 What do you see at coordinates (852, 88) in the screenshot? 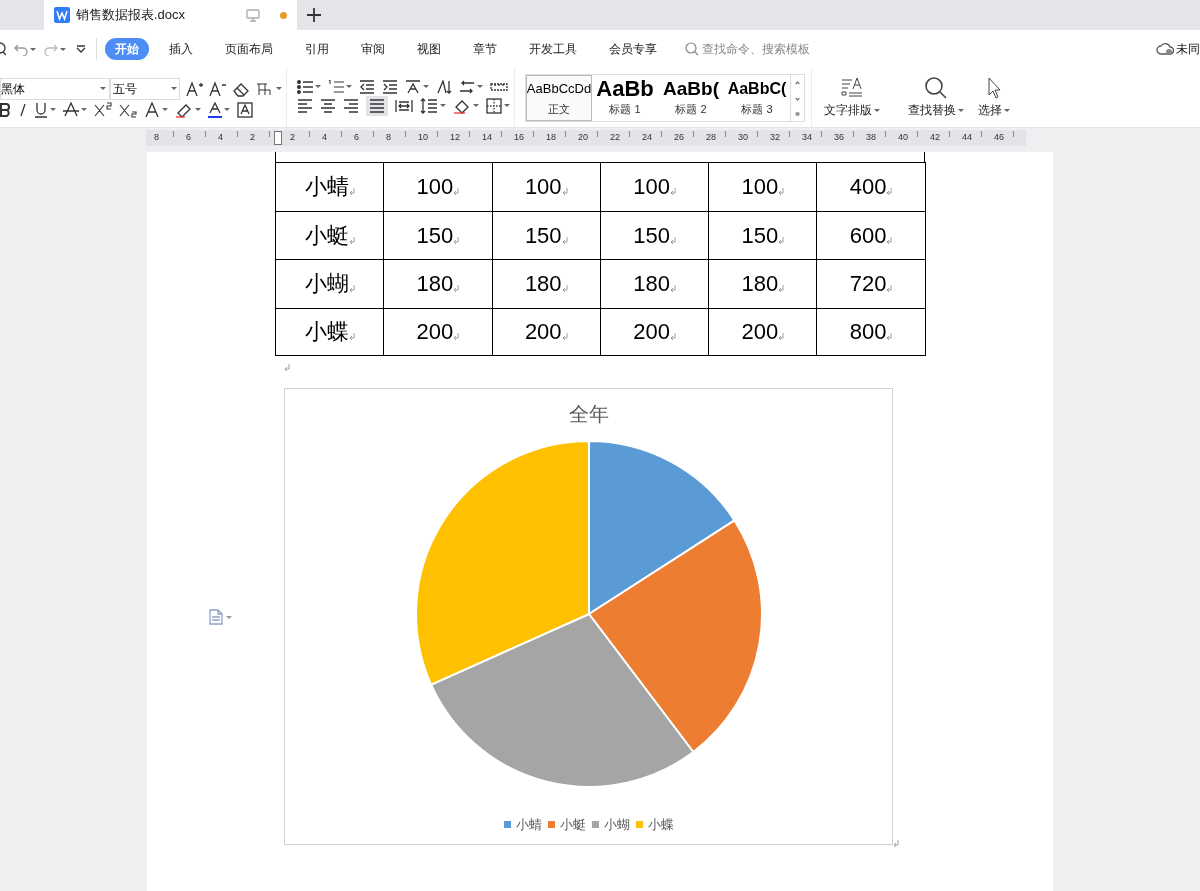
I see `text-layout-icon` at bounding box center [852, 88].